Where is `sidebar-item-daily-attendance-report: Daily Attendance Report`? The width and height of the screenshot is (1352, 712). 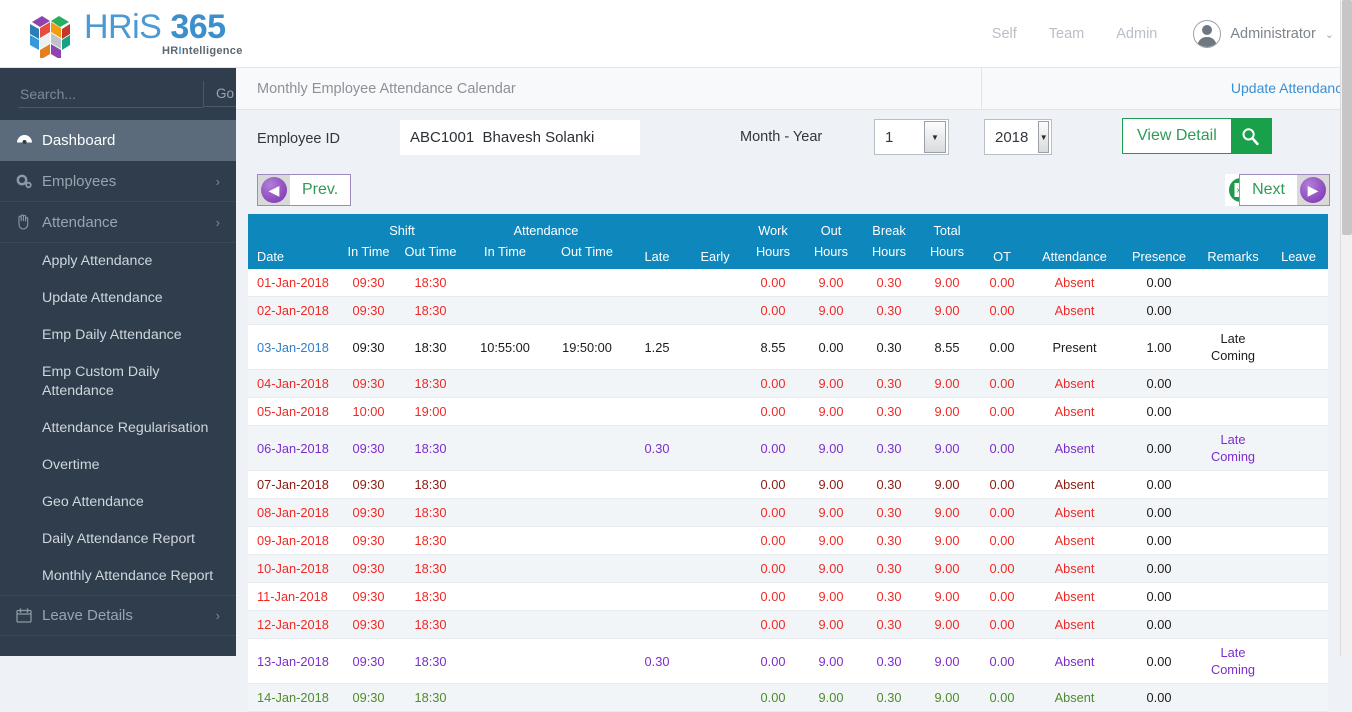 sidebar-item-daily-attendance-report: Daily Attendance Report is located at coordinates (118, 539).